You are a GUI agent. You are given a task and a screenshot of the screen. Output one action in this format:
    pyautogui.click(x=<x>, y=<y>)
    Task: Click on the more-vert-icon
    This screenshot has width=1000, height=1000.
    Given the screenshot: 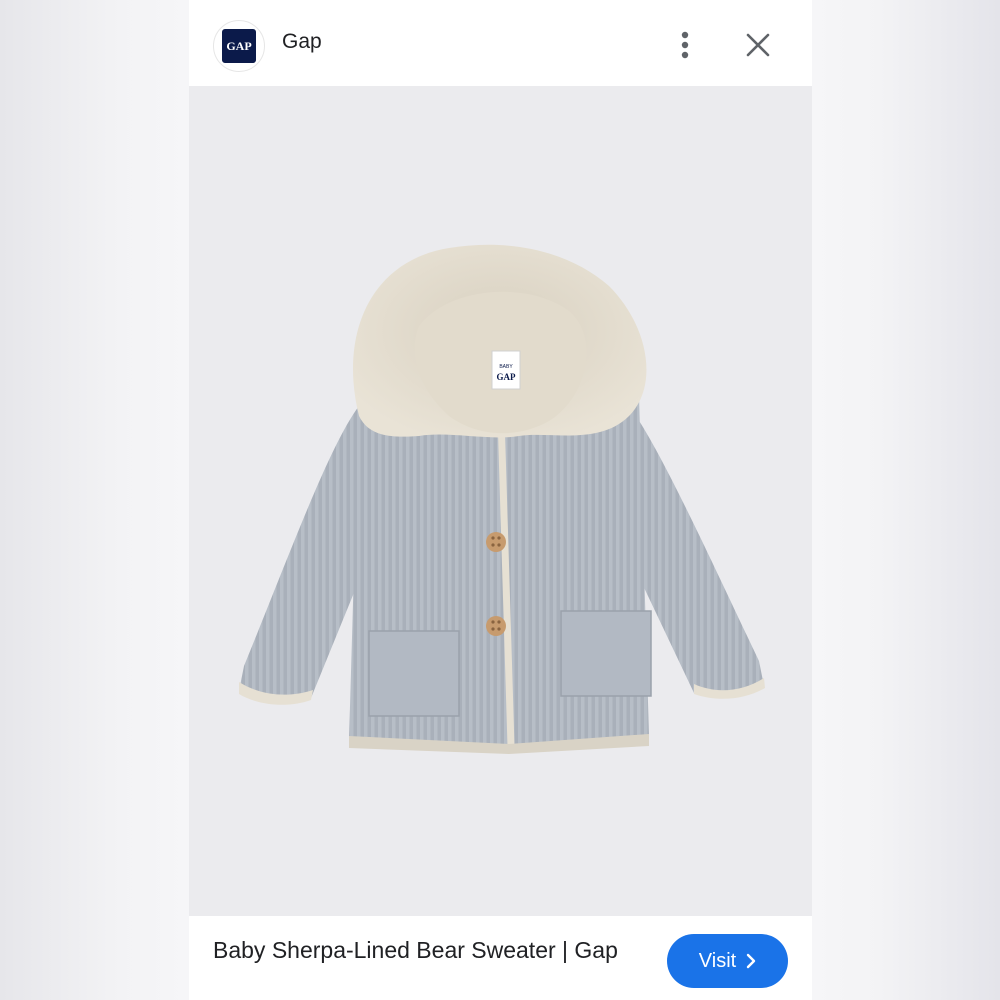 What is the action you would take?
    pyautogui.click(x=685, y=45)
    